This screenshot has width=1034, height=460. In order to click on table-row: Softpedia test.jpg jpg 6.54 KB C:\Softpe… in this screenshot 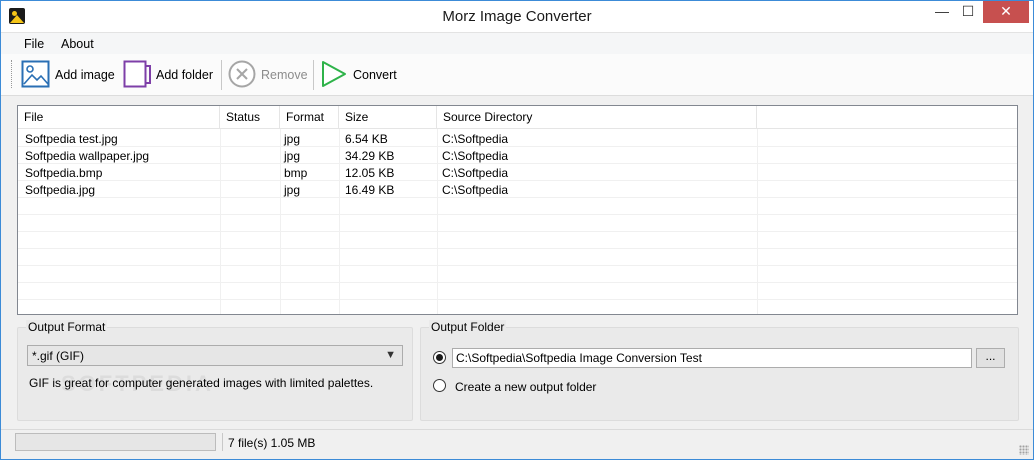, I will do `click(517, 138)`.